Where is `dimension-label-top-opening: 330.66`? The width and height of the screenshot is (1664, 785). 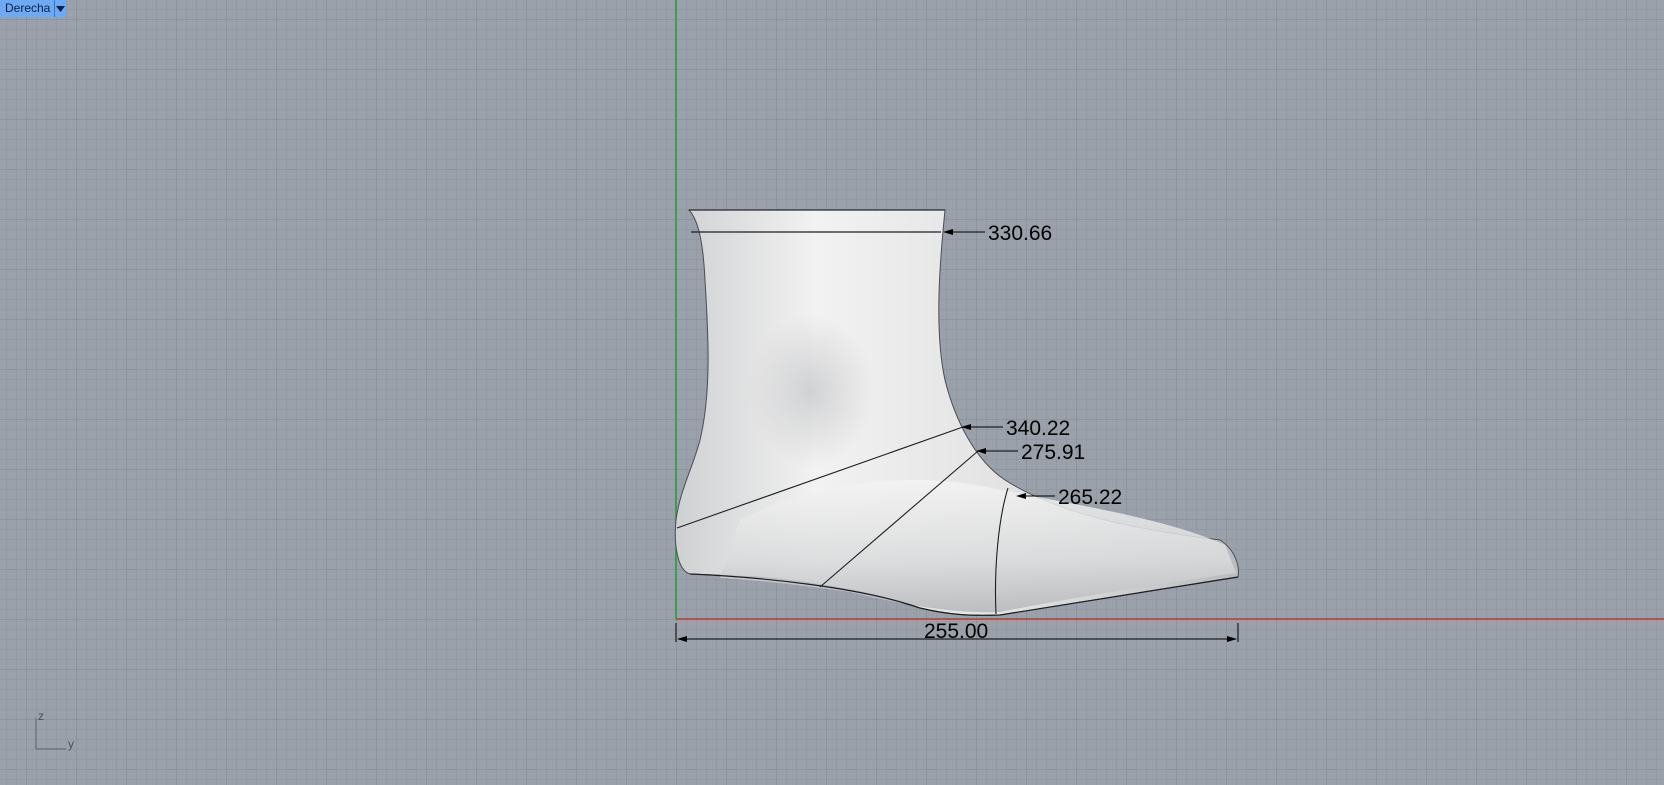
dimension-label-top-opening: 330.66 is located at coordinates (1020, 233).